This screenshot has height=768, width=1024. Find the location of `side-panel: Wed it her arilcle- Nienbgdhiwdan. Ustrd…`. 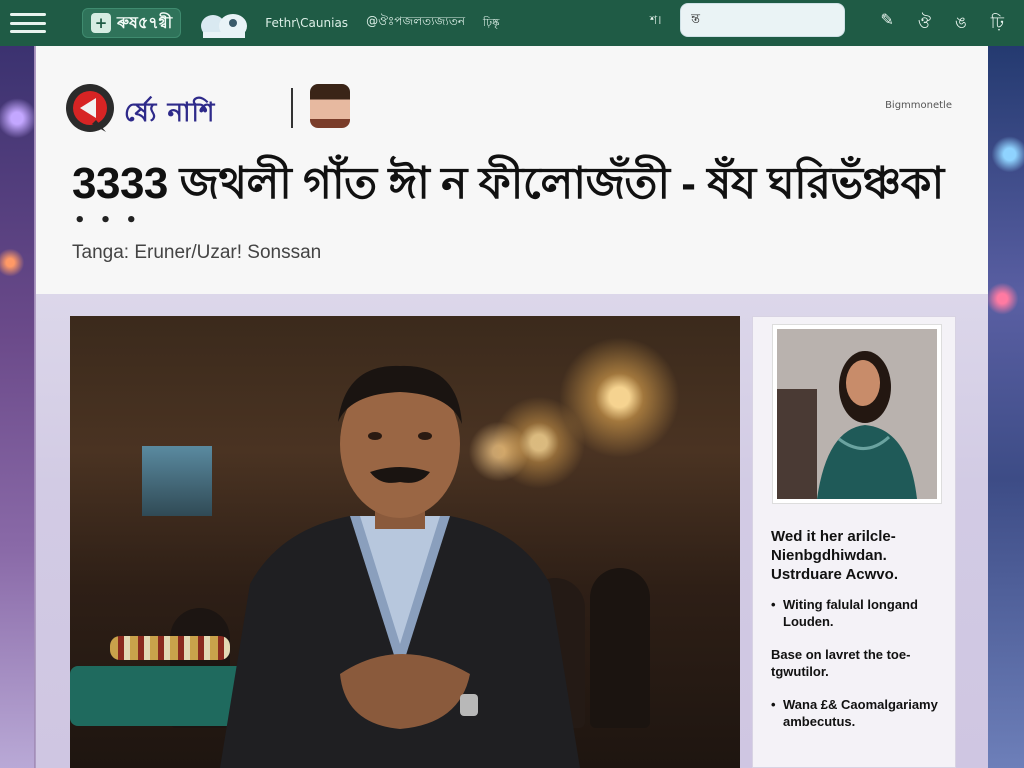

side-panel: Wed it her arilcle- Nienbgdhiwdan. Ustrd… is located at coordinates (854, 542).